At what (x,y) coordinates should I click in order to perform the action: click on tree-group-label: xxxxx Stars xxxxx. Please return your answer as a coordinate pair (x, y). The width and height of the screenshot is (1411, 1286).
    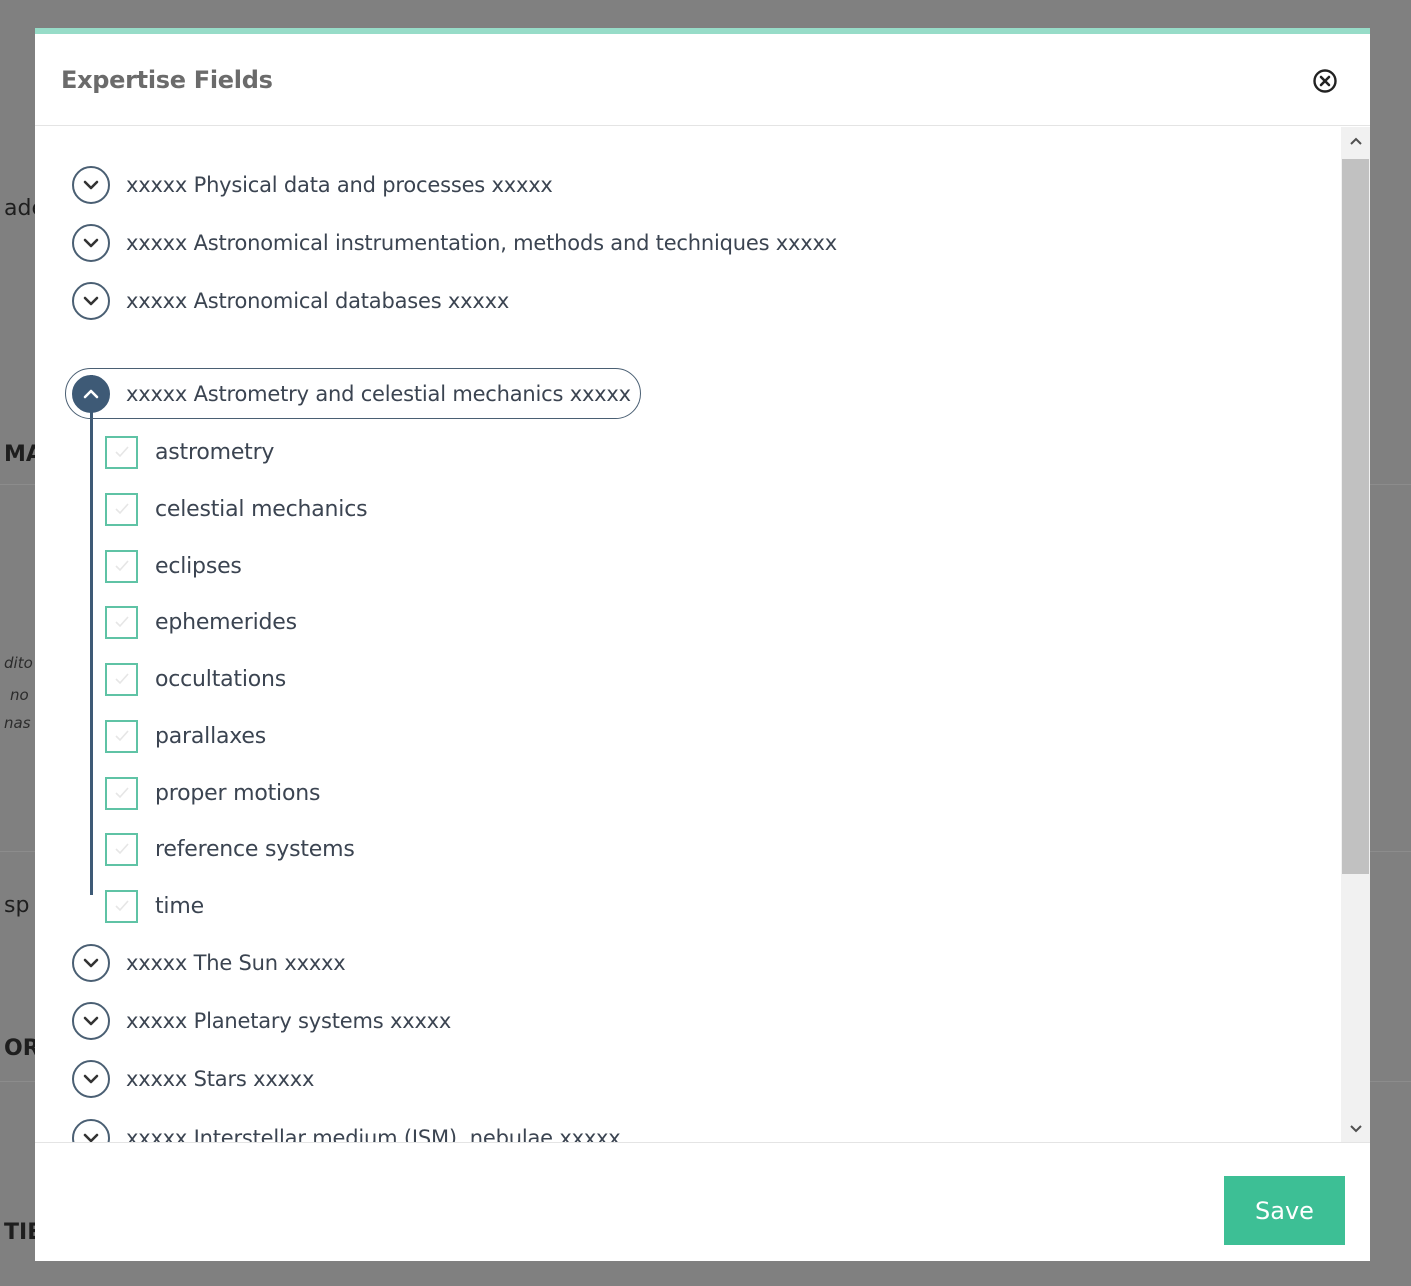
    Looking at the image, I should click on (220, 1079).